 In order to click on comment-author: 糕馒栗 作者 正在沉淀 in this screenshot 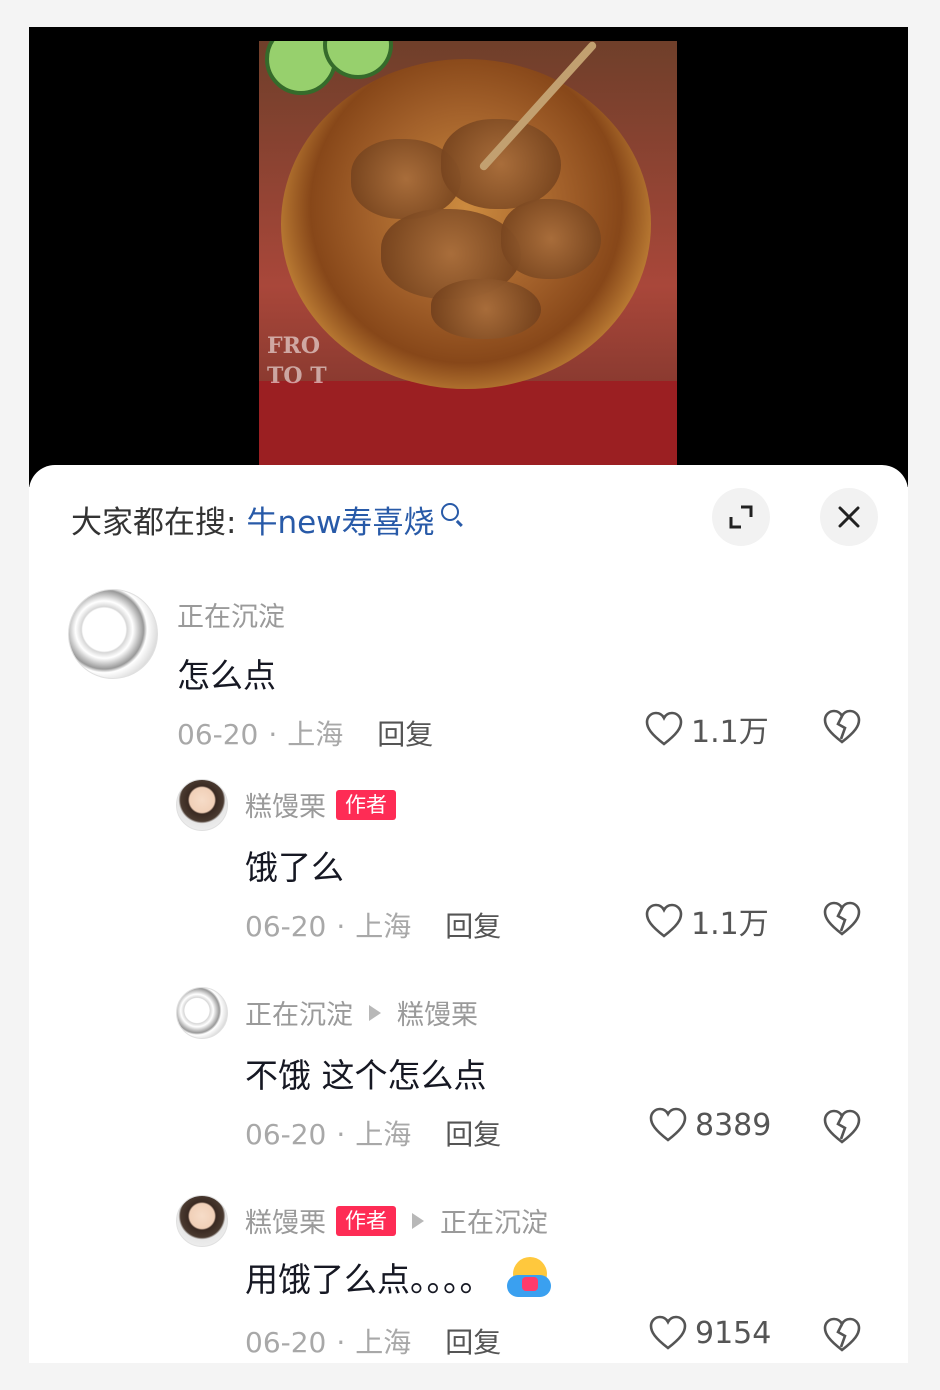, I will do `click(396, 1220)`.